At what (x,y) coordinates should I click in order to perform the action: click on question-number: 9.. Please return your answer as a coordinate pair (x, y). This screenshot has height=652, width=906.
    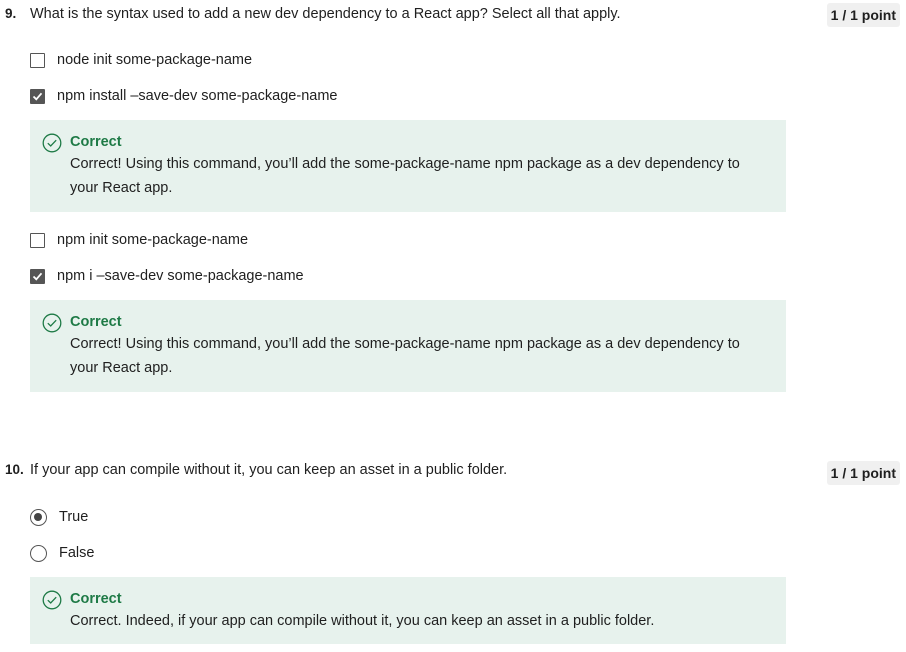
    Looking at the image, I should click on (11, 13).